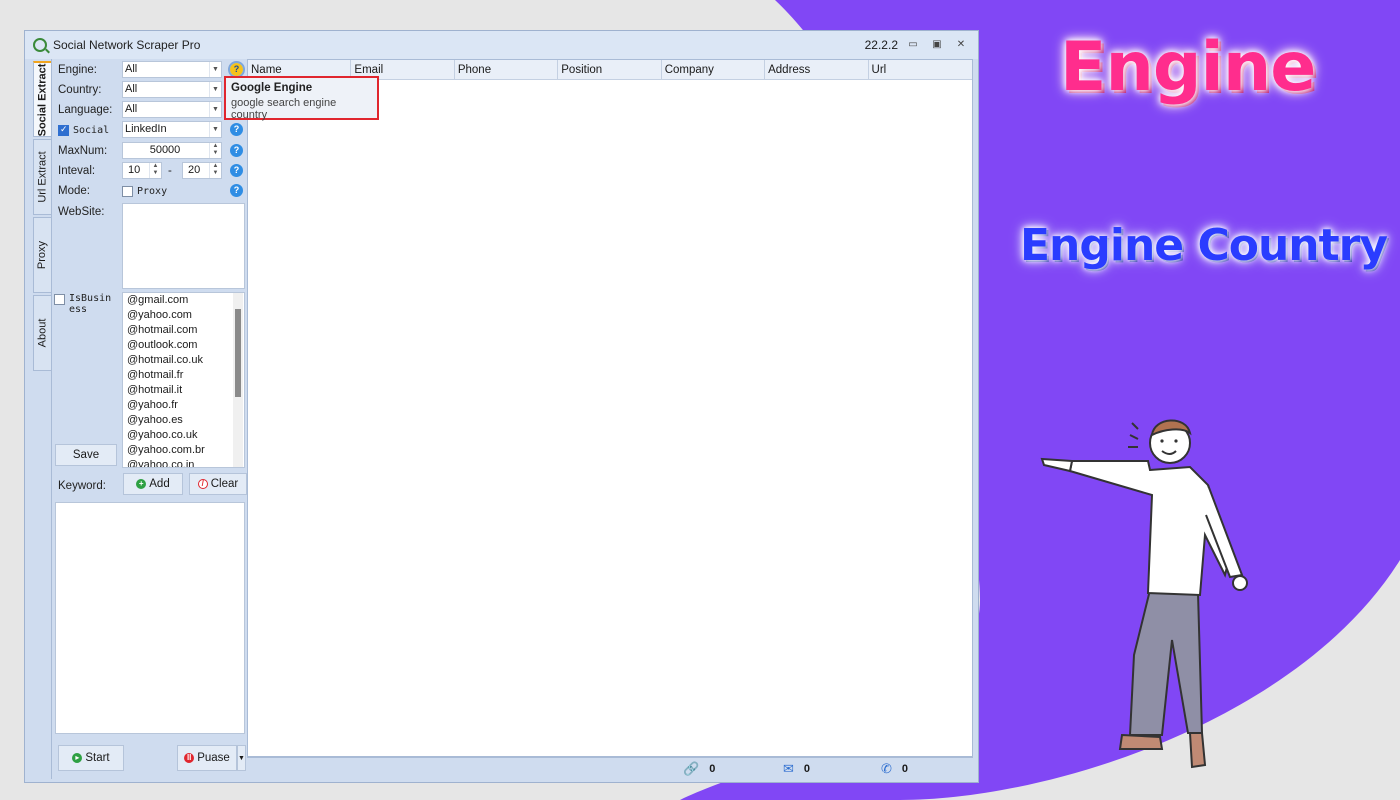  Describe the element at coordinates (218, 484) in the screenshot. I see `clear-keyword-button: / Clear` at that location.